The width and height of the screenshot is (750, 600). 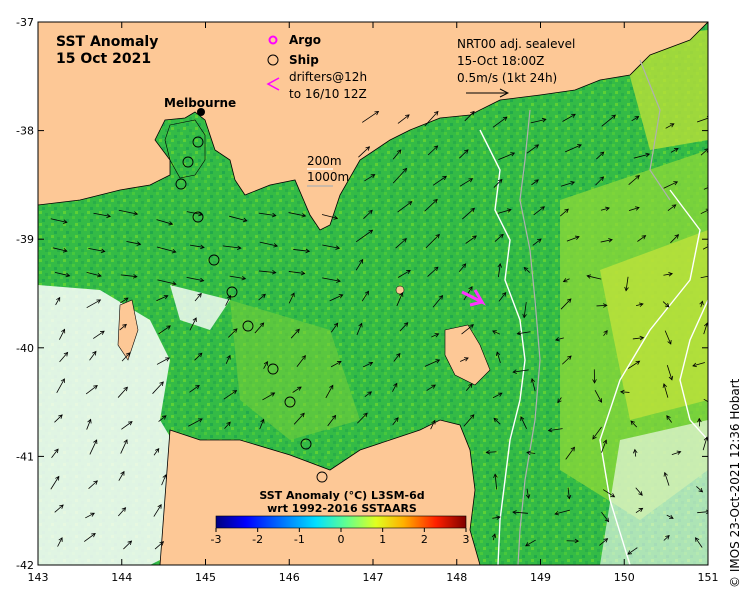 I want to click on isobath-label-200m: 200m, so click(x=324, y=161).